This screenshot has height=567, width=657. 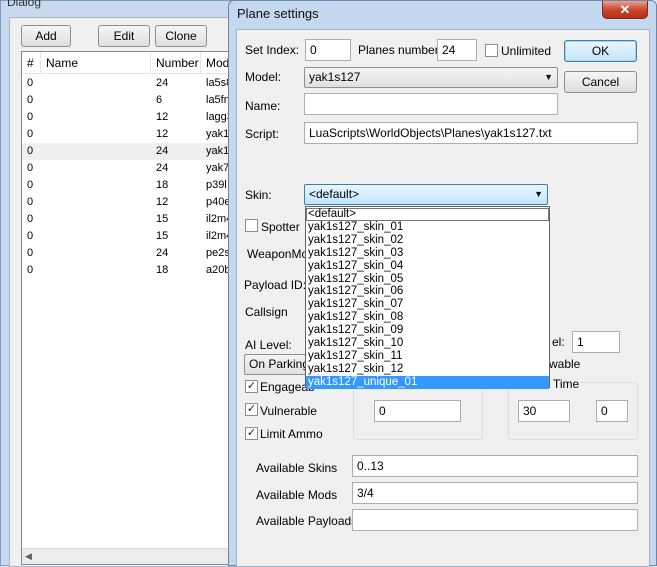 I want to click on spotter-label: Spotter, so click(x=280, y=227).